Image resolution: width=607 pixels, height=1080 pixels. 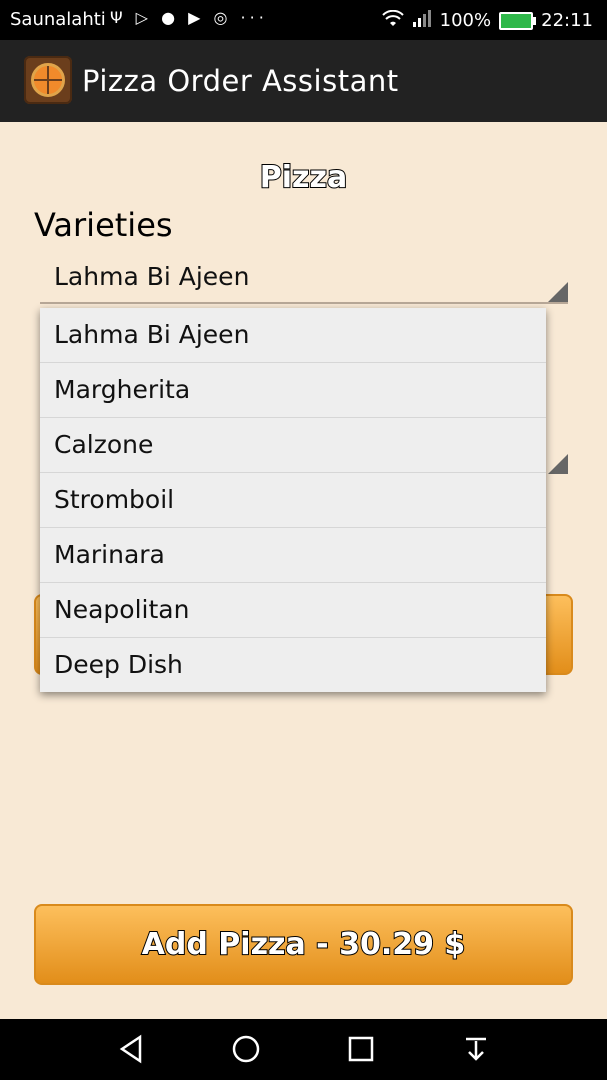 What do you see at coordinates (303, 944) in the screenshot?
I see `add-pizza-button: Add Pizza - 30.29 $` at bounding box center [303, 944].